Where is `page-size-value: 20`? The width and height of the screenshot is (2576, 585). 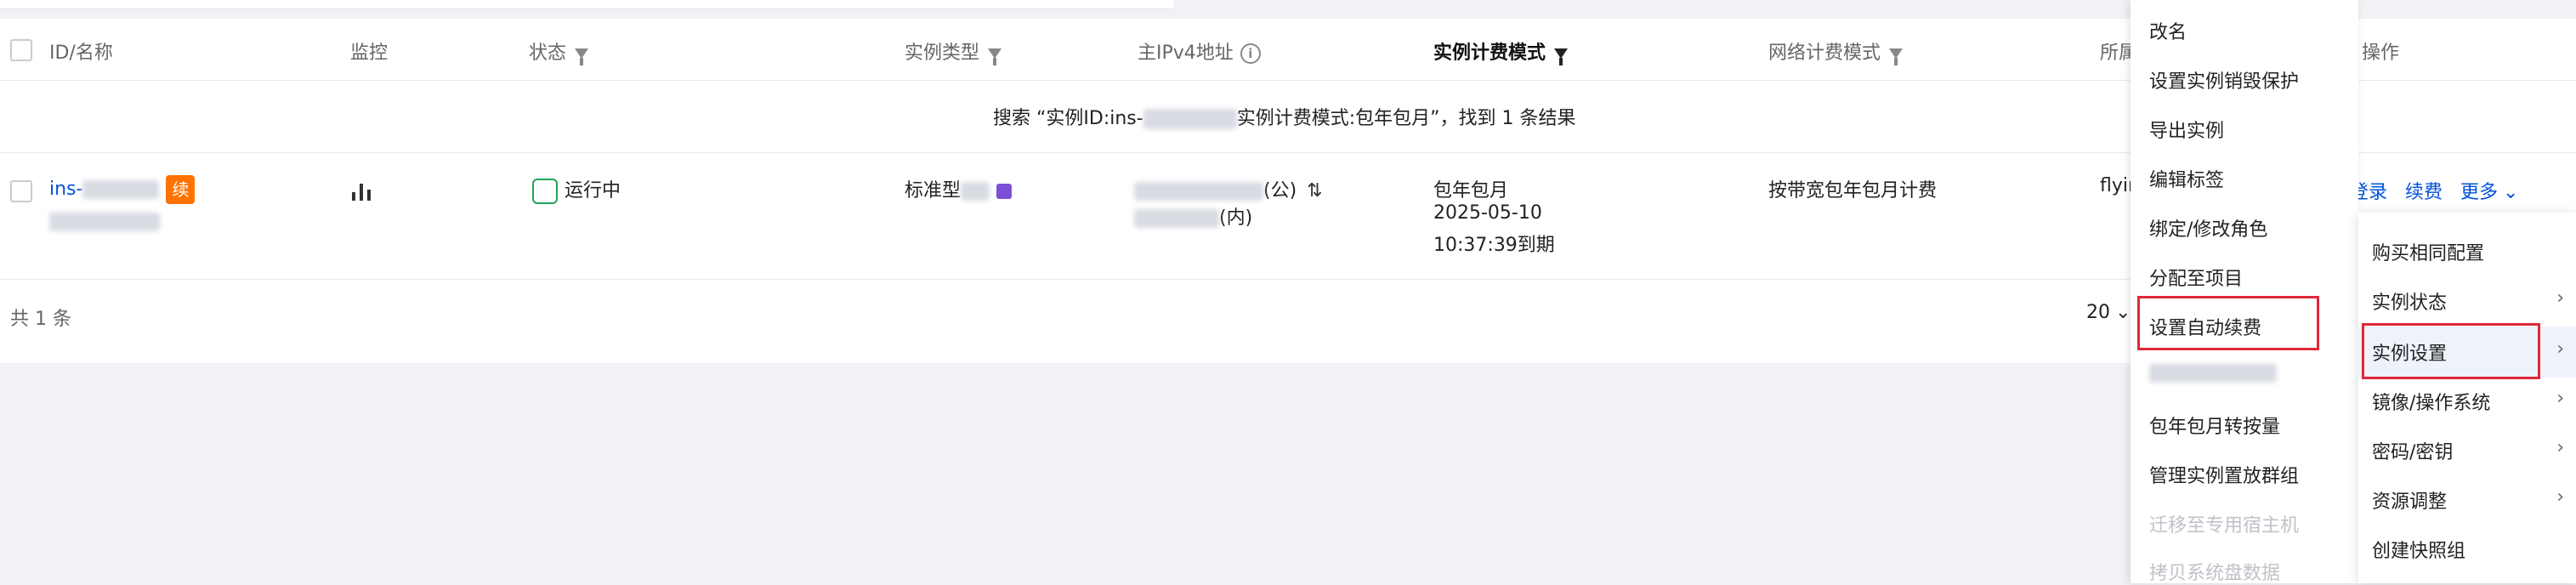
page-size-value: 20 is located at coordinates (2098, 312).